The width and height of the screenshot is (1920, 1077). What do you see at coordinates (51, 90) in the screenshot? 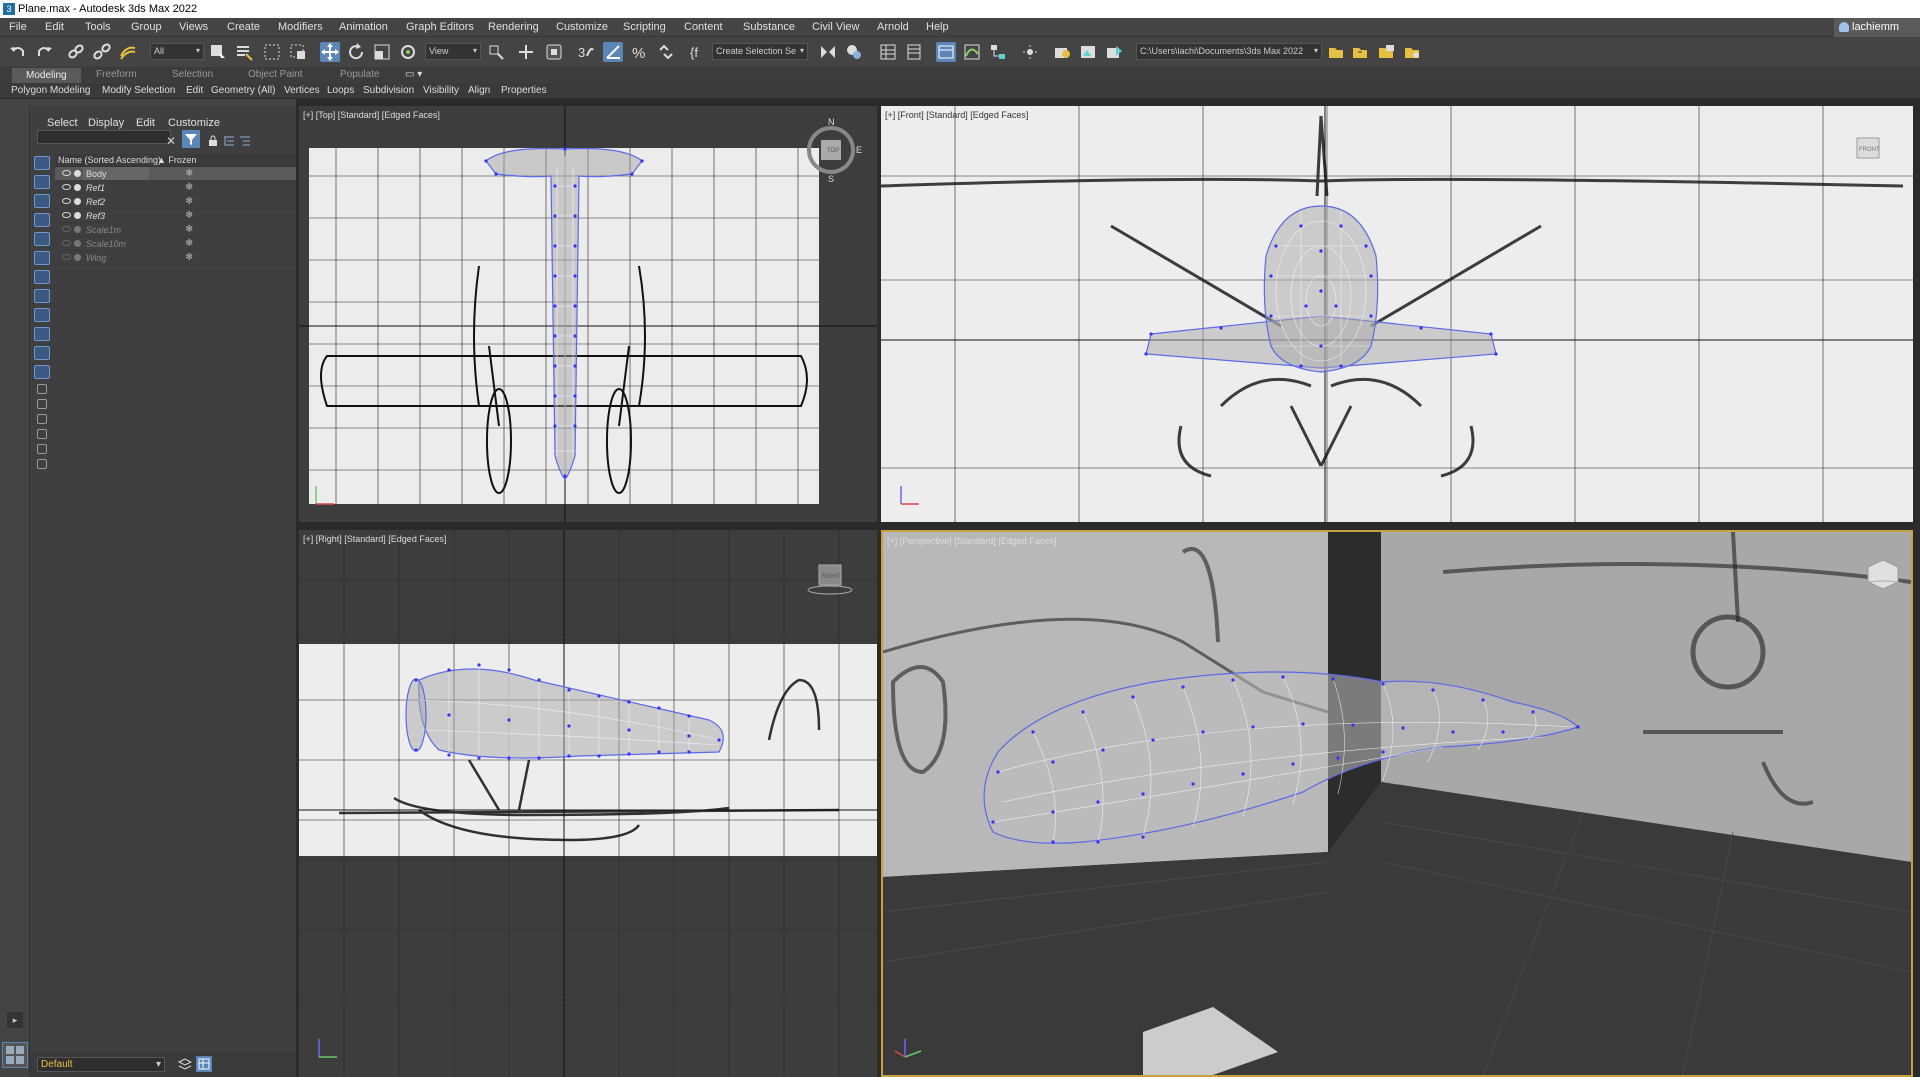
I see `panel-polygon-modeling: Polygon Modeling` at bounding box center [51, 90].